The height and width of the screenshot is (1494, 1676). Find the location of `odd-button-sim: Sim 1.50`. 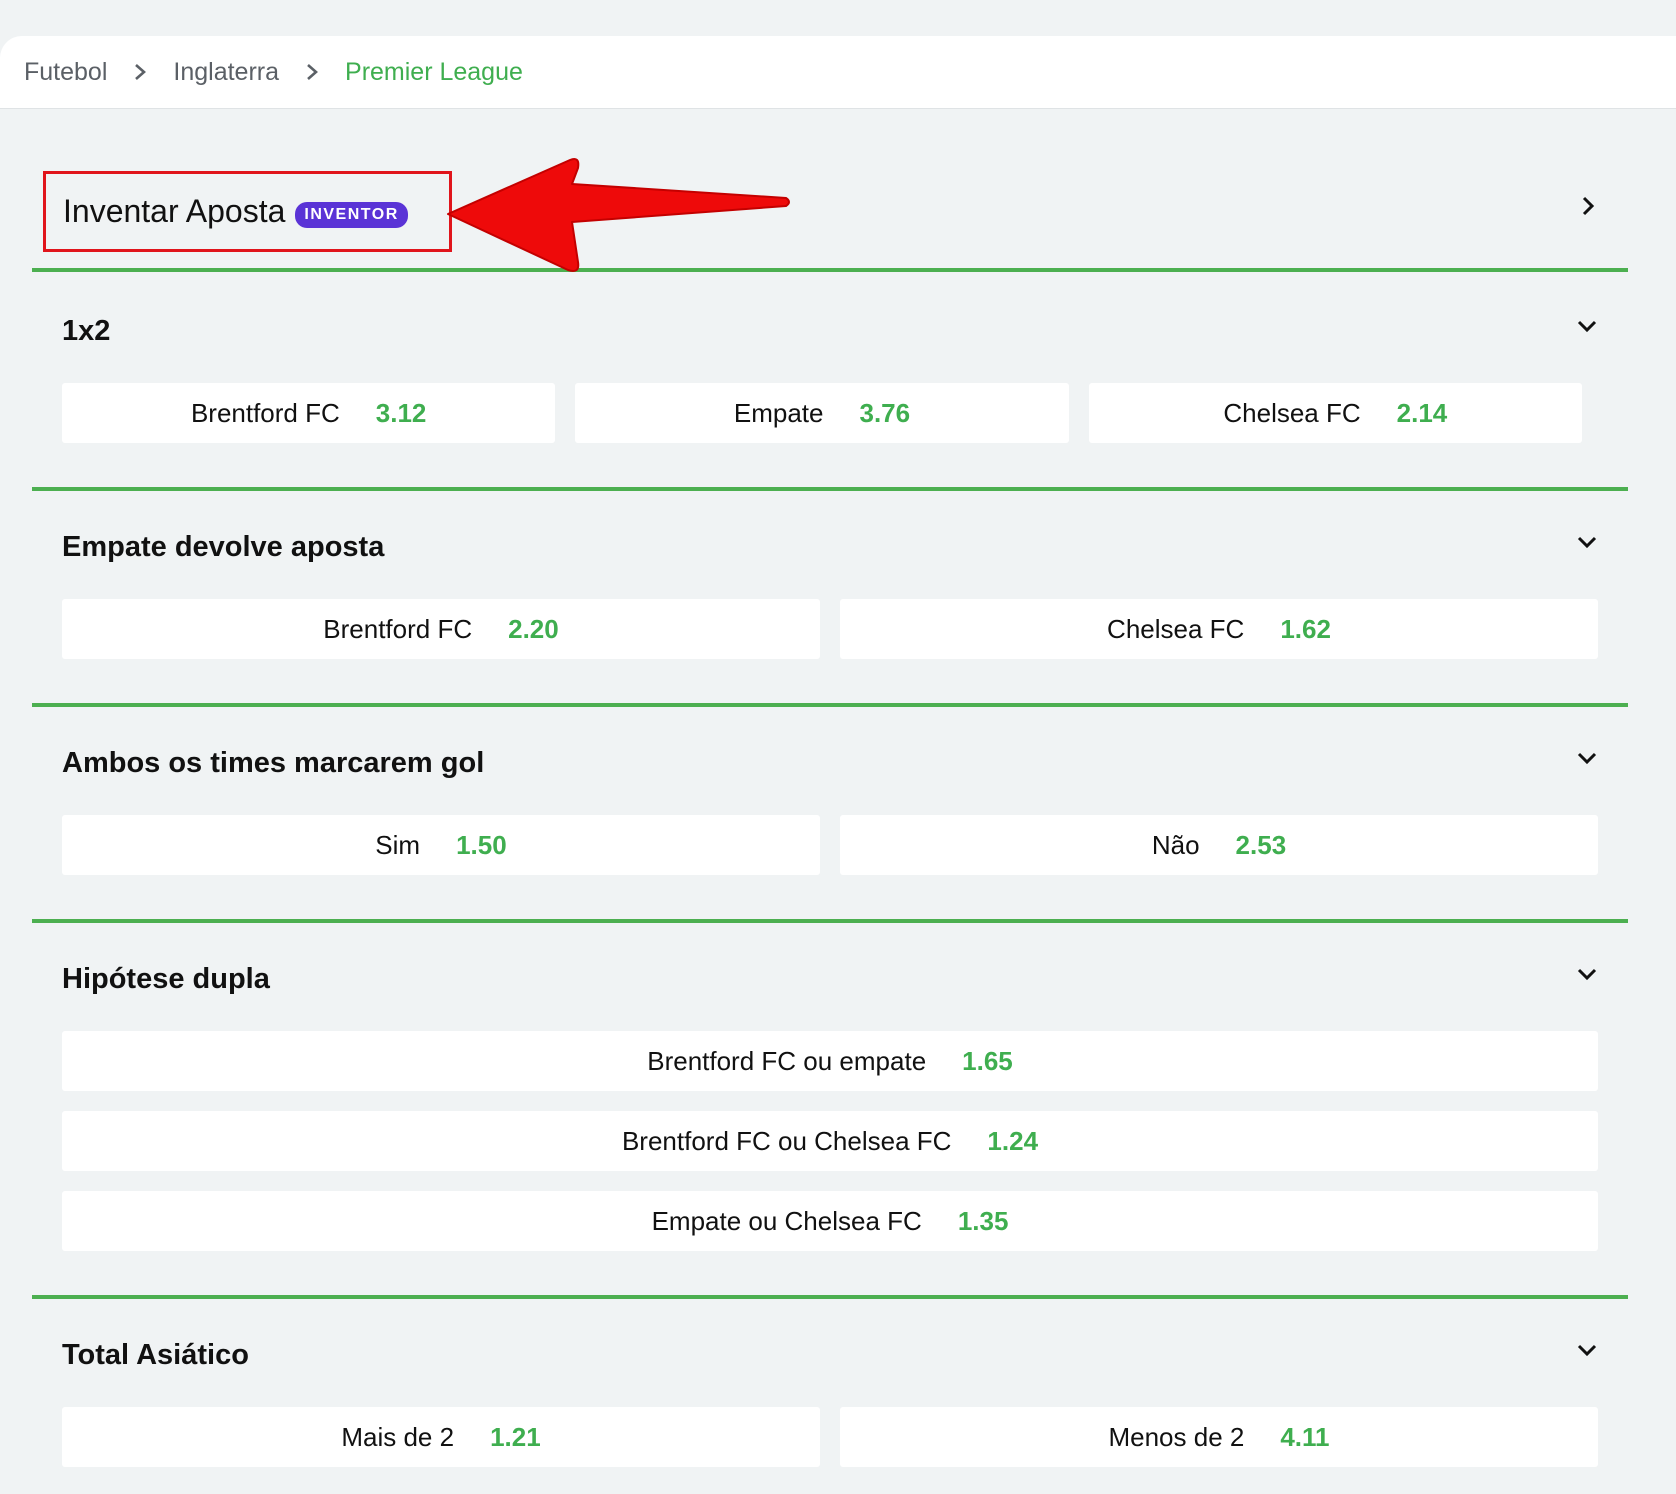

odd-button-sim: Sim 1.50 is located at coordinates (441, 845).